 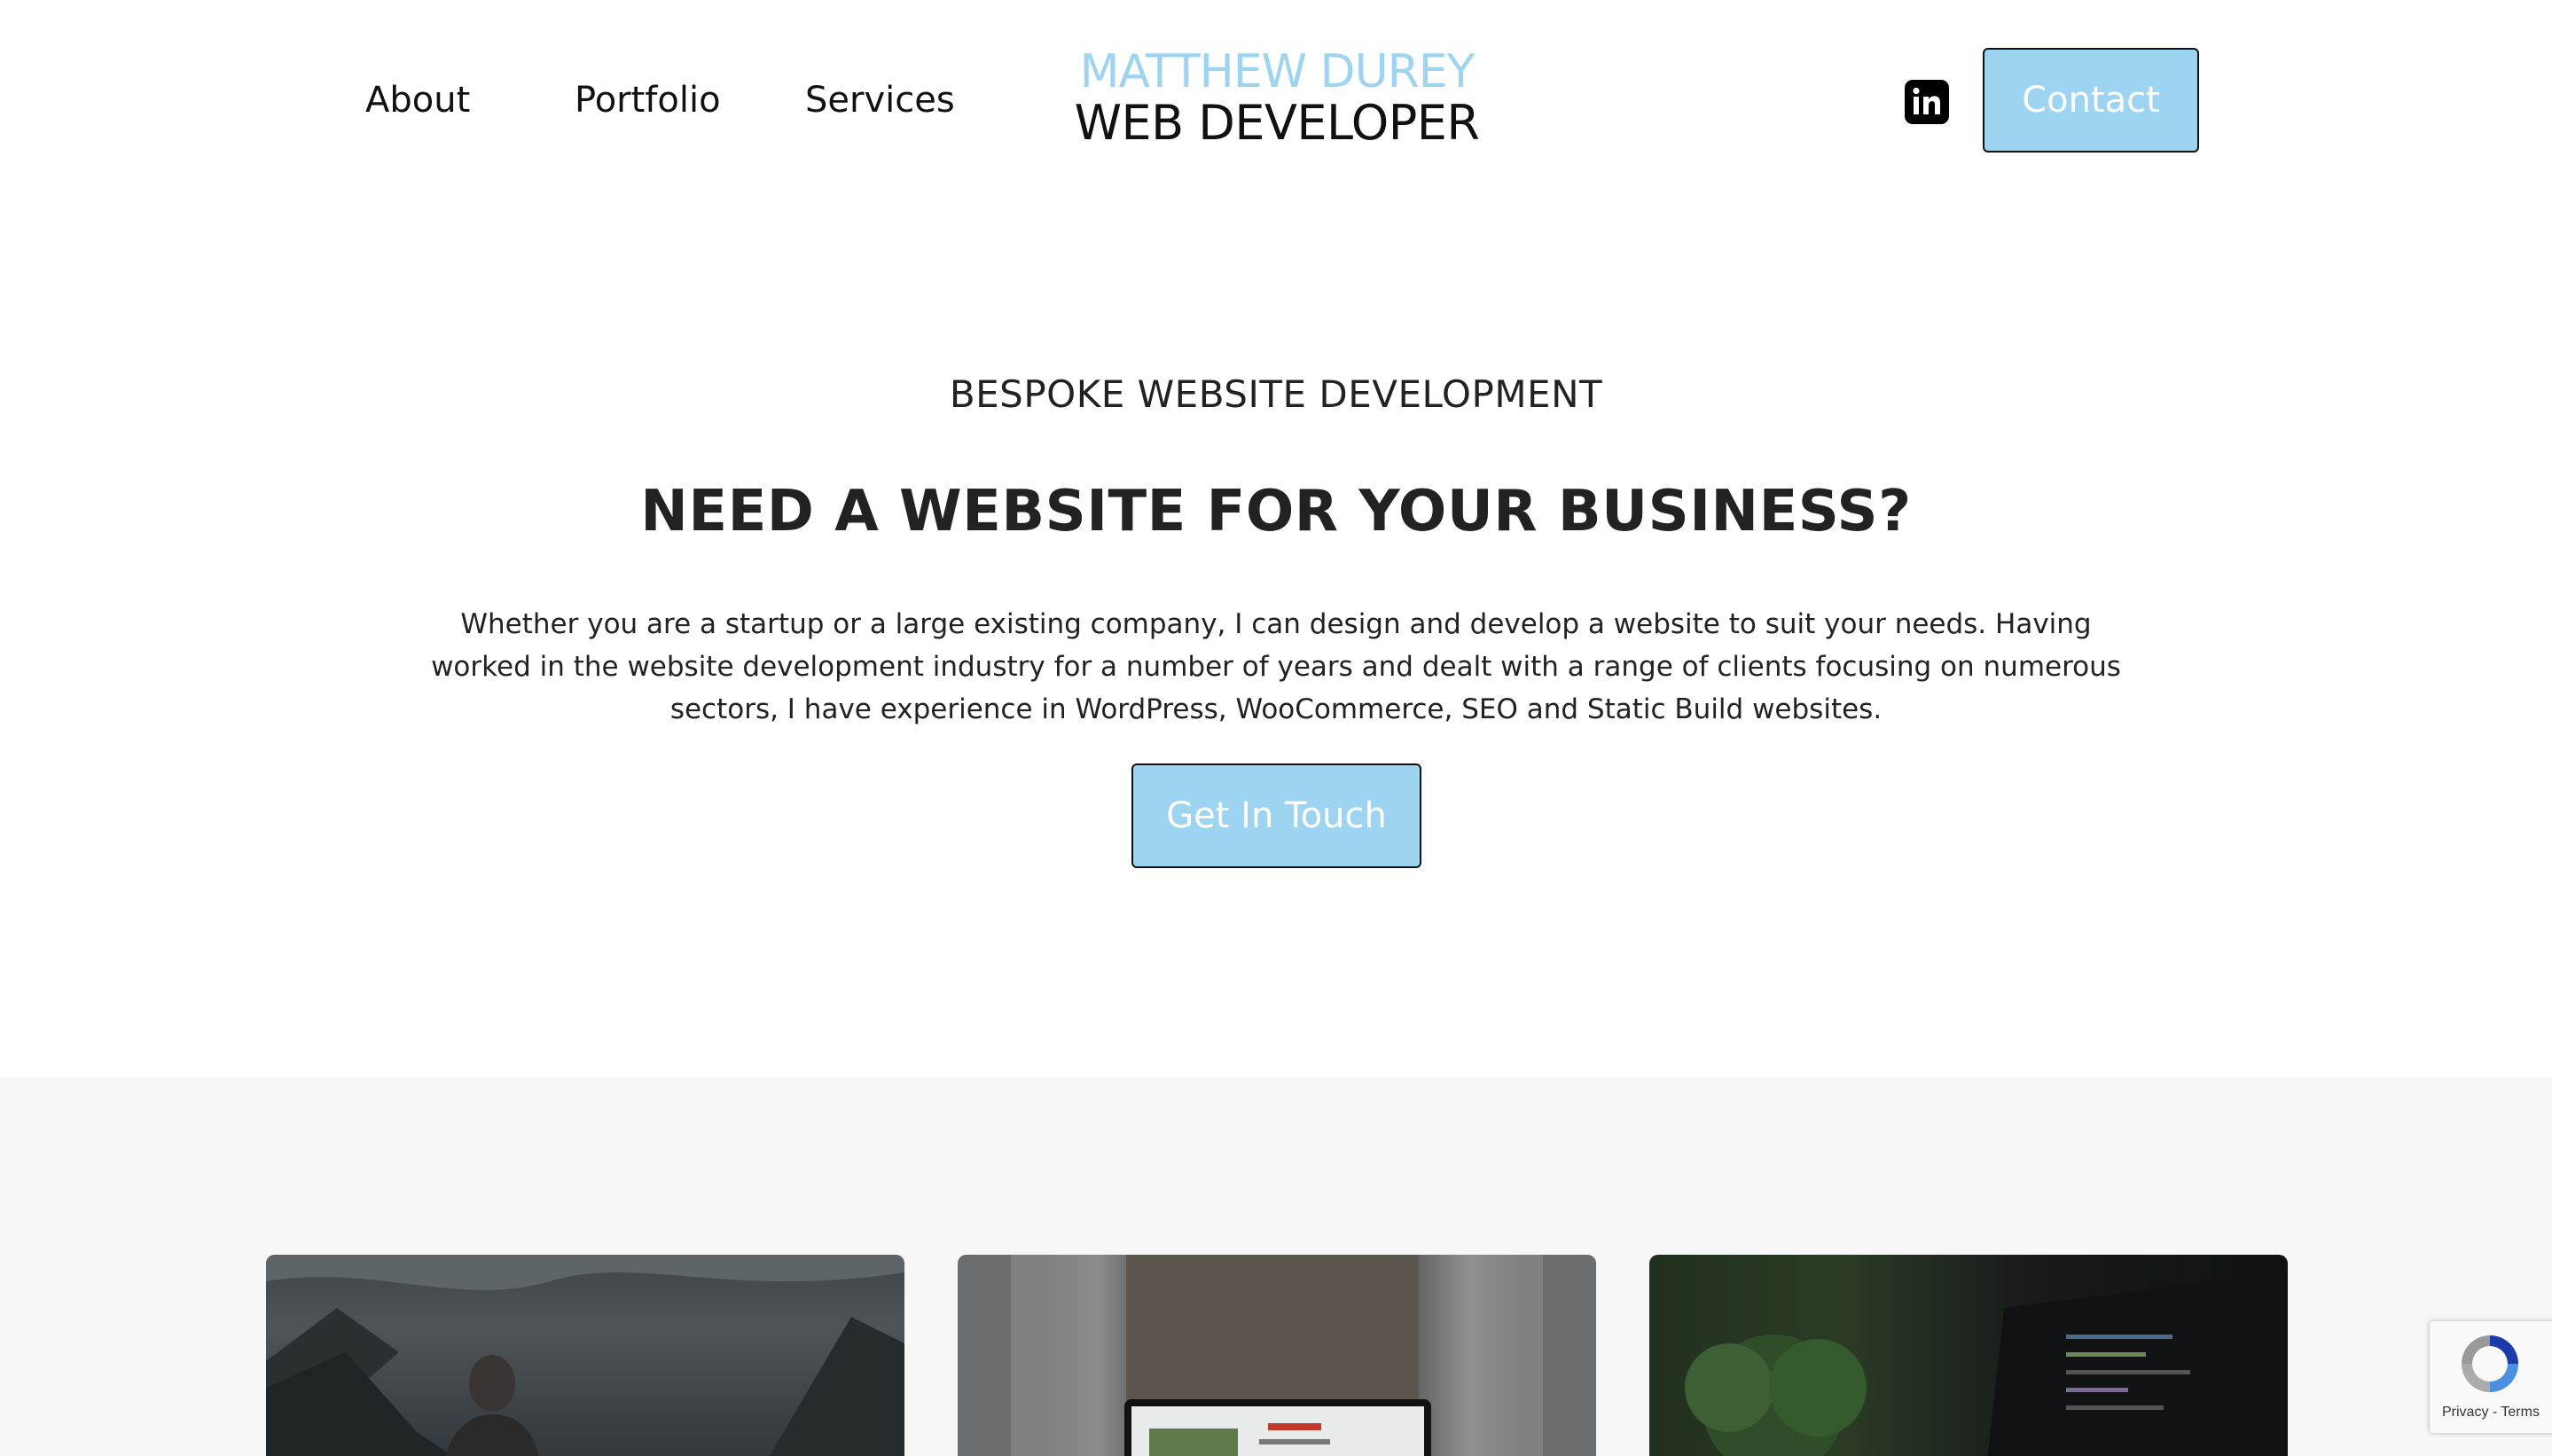 I want to click on logo-name: MATTHEW DUREY, so click(x=1277, y=71).